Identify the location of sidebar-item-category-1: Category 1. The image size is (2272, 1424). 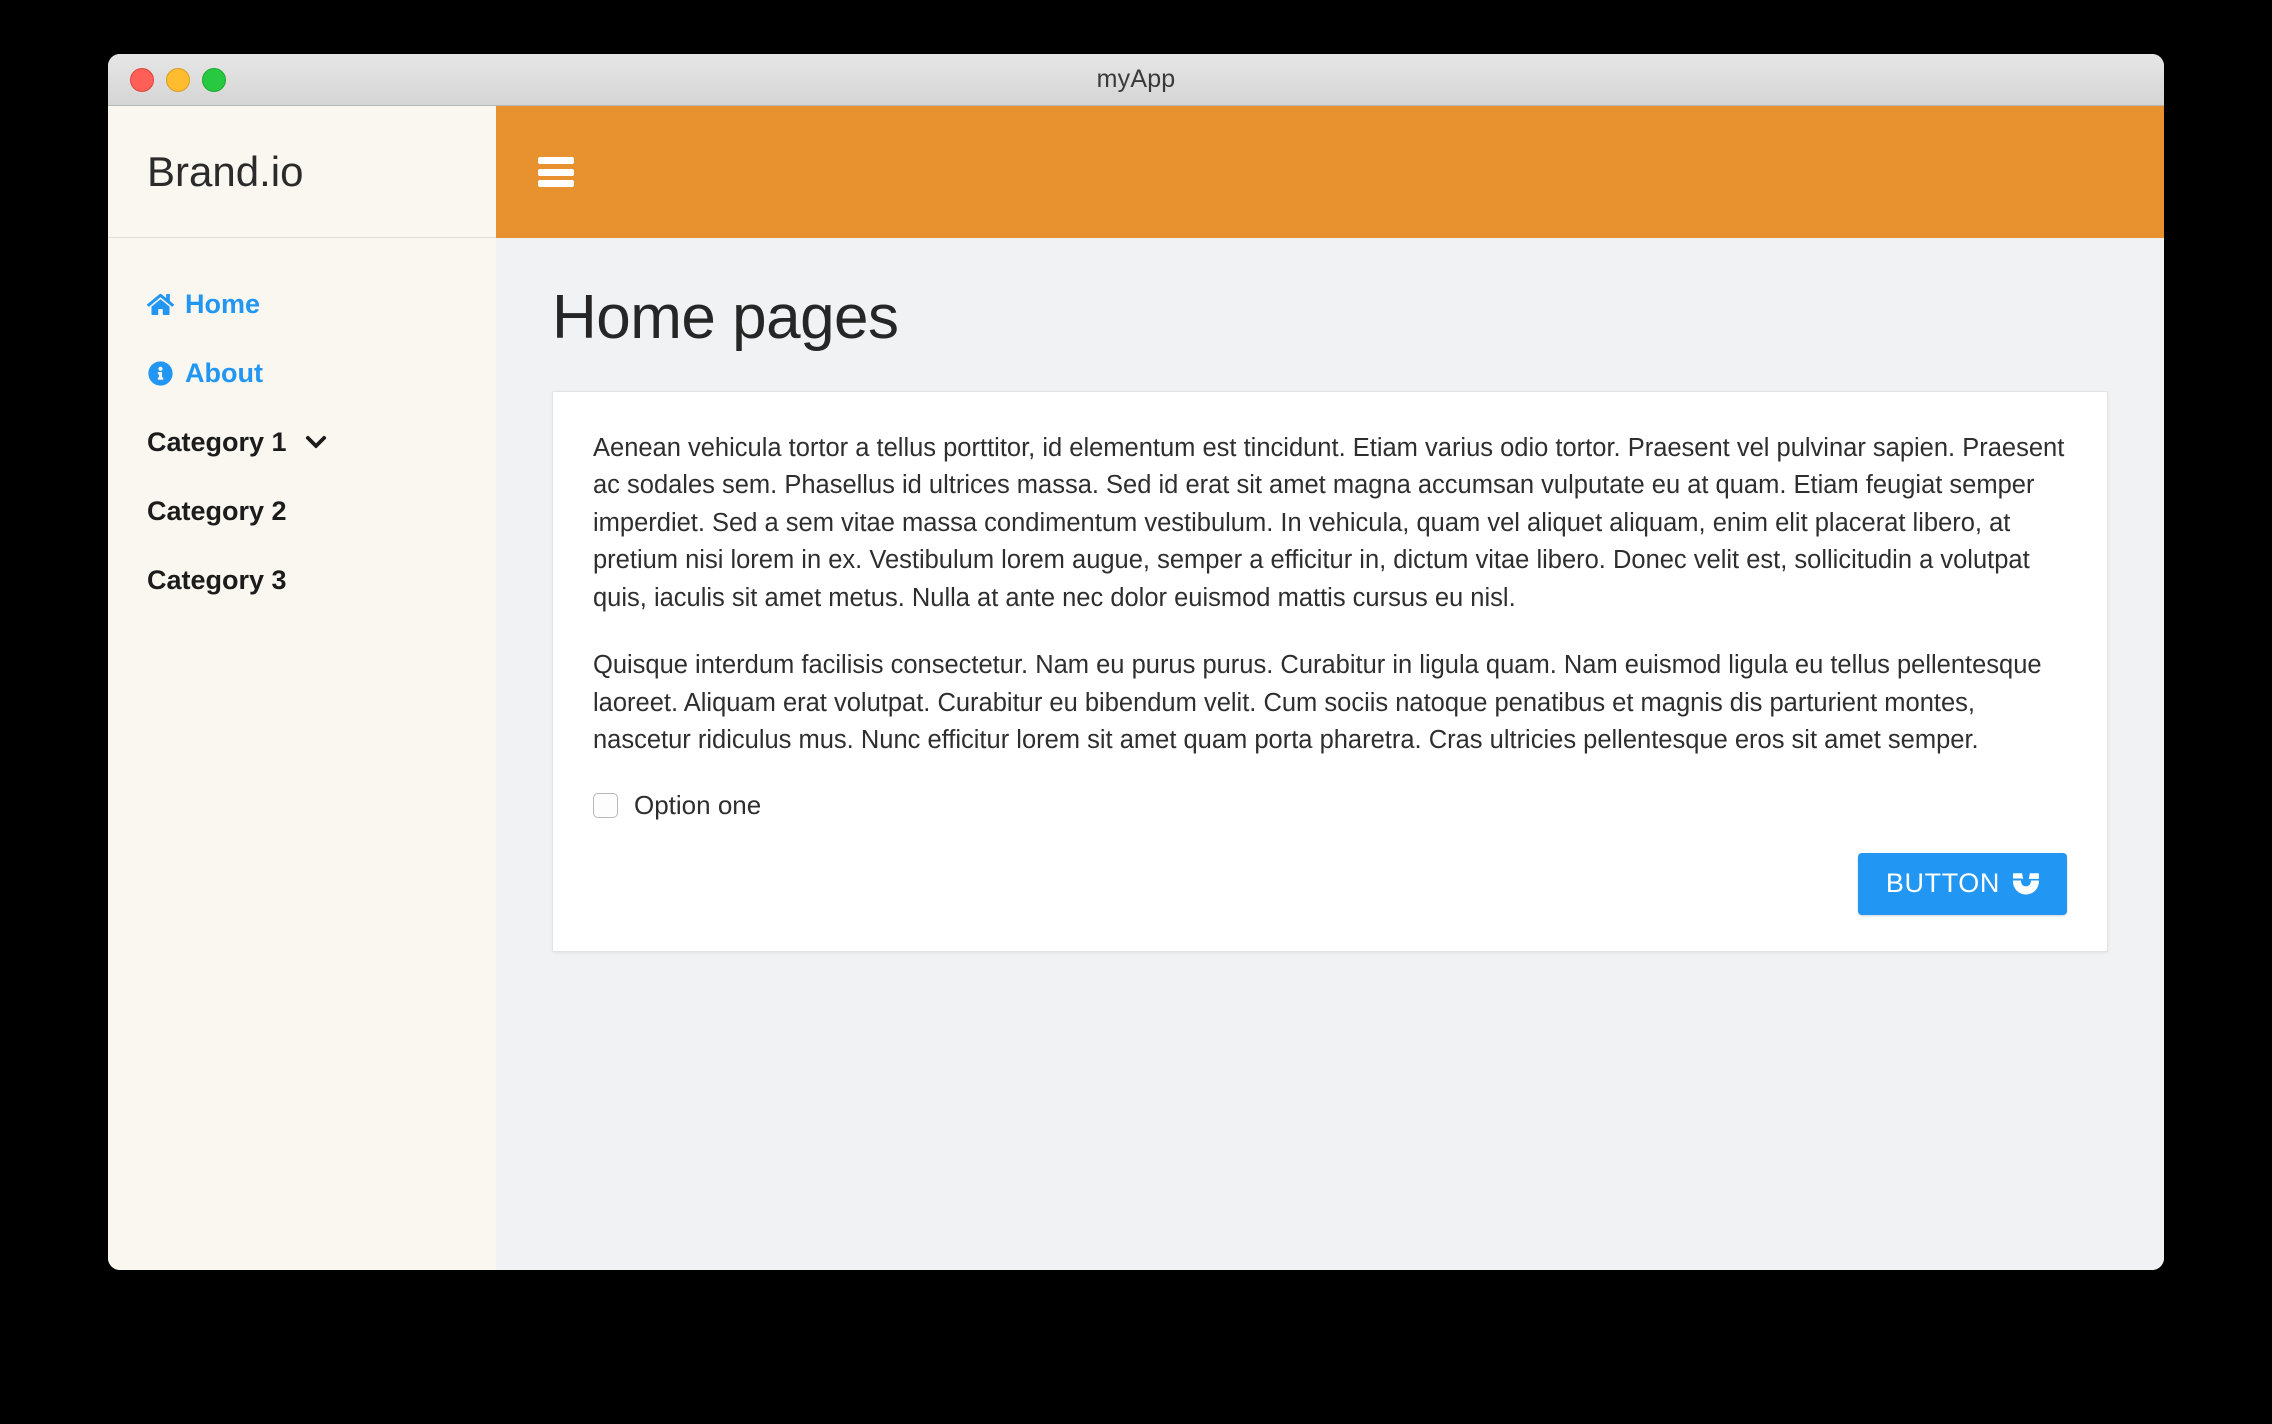
(302, 442).